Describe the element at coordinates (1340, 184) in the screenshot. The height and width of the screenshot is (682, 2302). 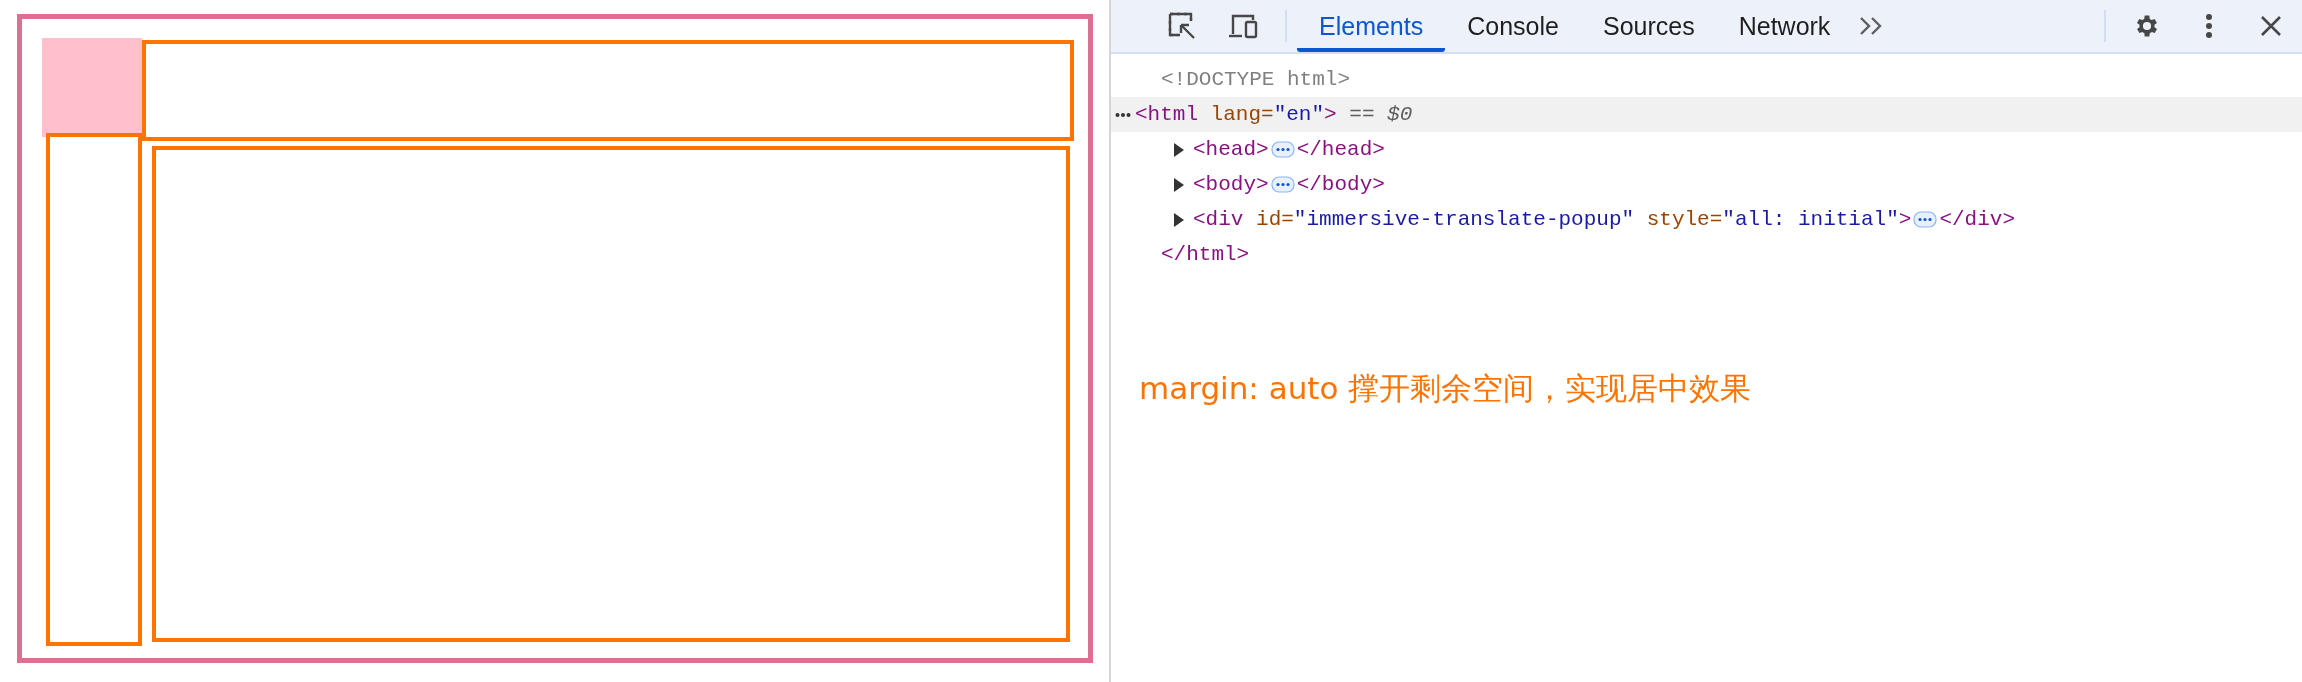
I see `code-token: </body>` at that location.